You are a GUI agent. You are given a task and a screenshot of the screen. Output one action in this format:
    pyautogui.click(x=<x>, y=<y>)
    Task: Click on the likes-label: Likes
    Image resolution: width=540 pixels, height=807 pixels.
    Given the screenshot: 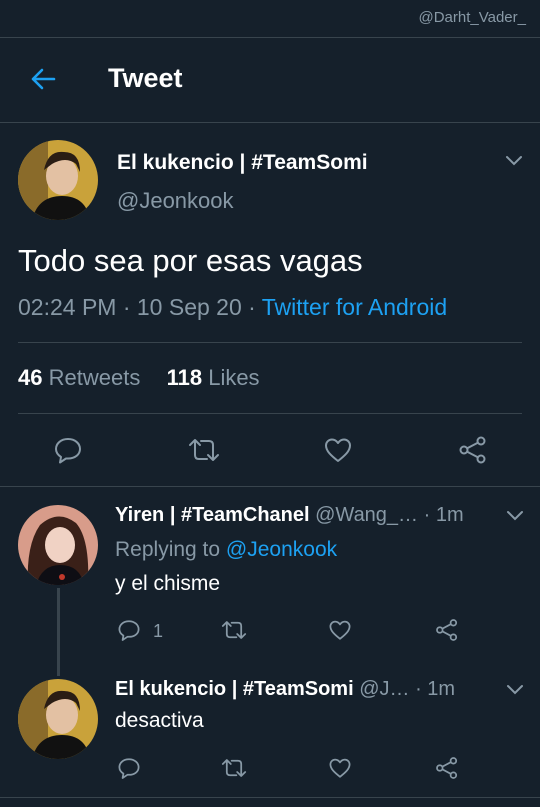 What is the action you would take?
    pyautogui.click(x=233, y=377)
    